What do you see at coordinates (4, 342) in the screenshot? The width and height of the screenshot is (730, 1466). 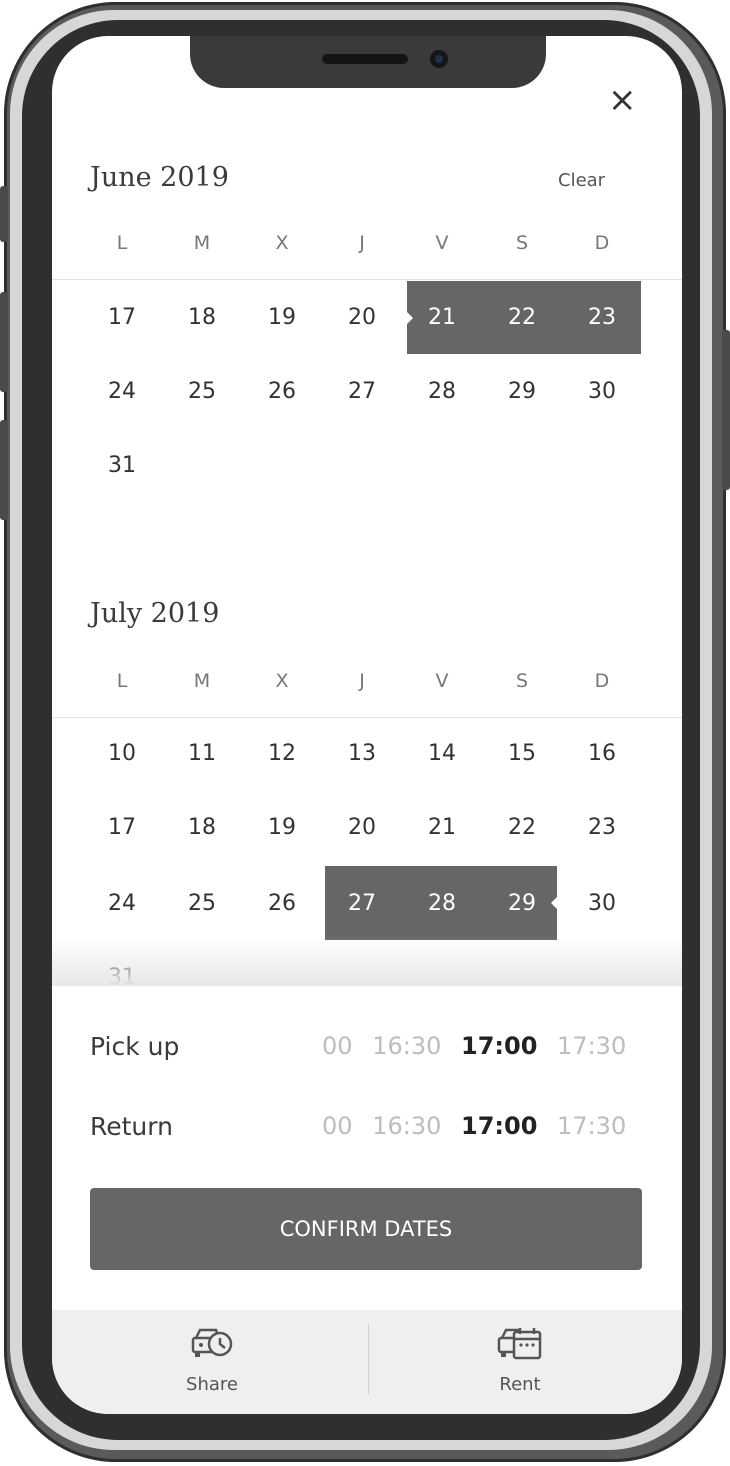 I see `volume-up-button` at bounding box center [4, 342].